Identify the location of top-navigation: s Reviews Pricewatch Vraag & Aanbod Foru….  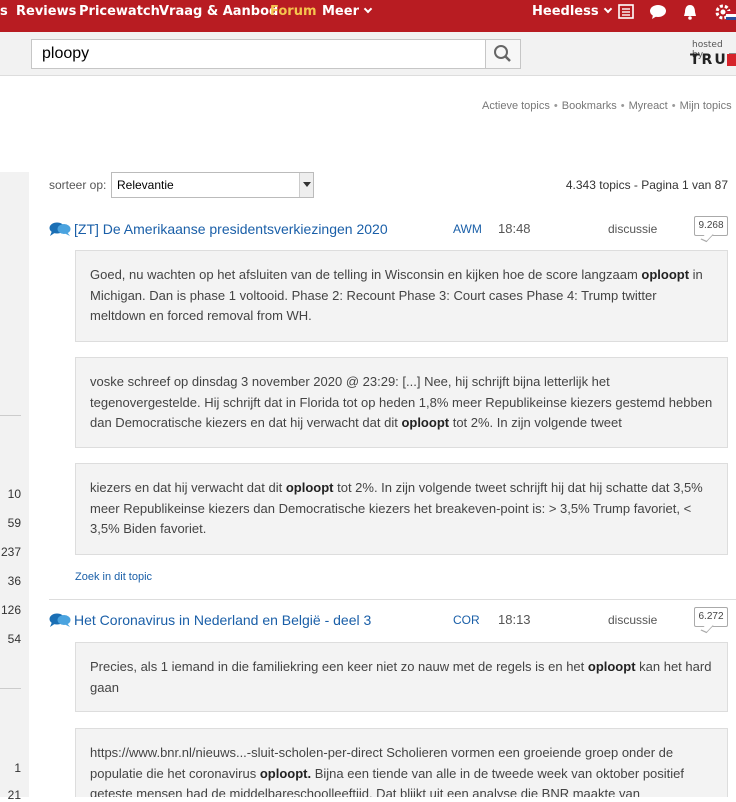
(368, 16).